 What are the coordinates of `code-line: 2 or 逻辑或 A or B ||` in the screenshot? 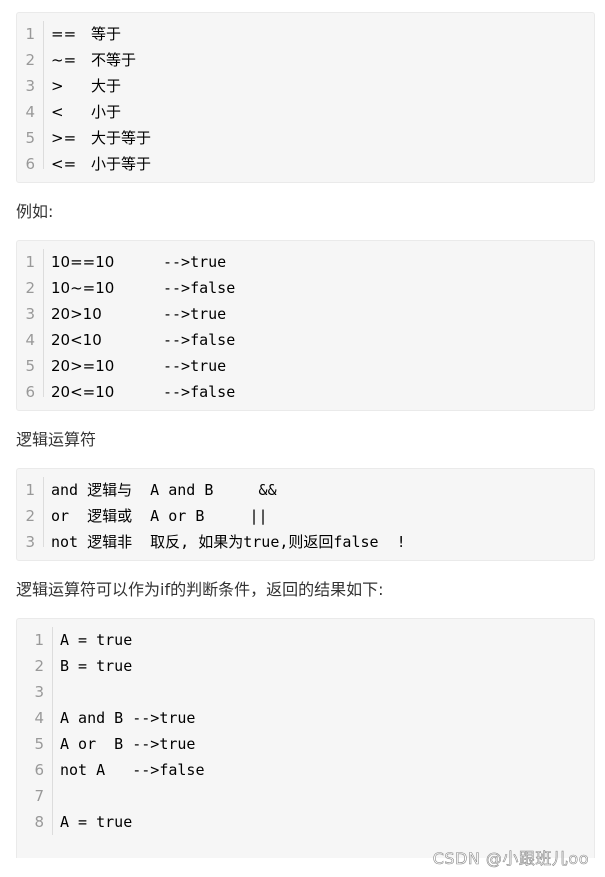 It's located at (305, 516).